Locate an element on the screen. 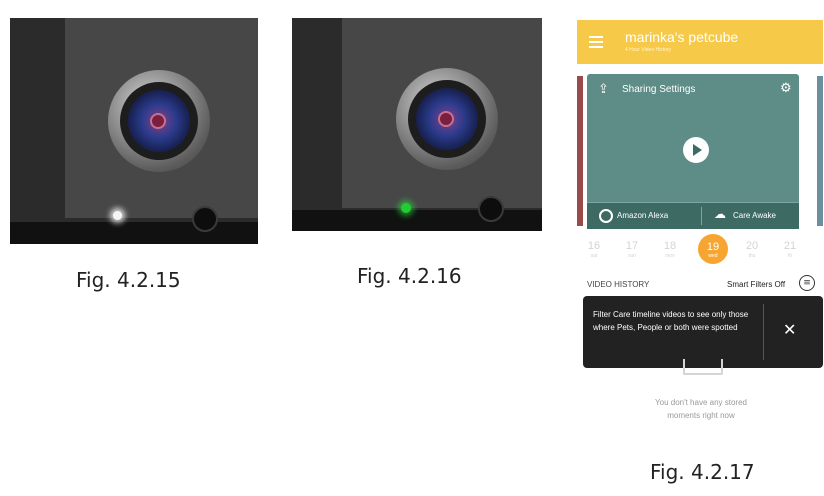 This screenshot has height=496, width=824. camera-photo-white-led is located at coordinates (134, 131).